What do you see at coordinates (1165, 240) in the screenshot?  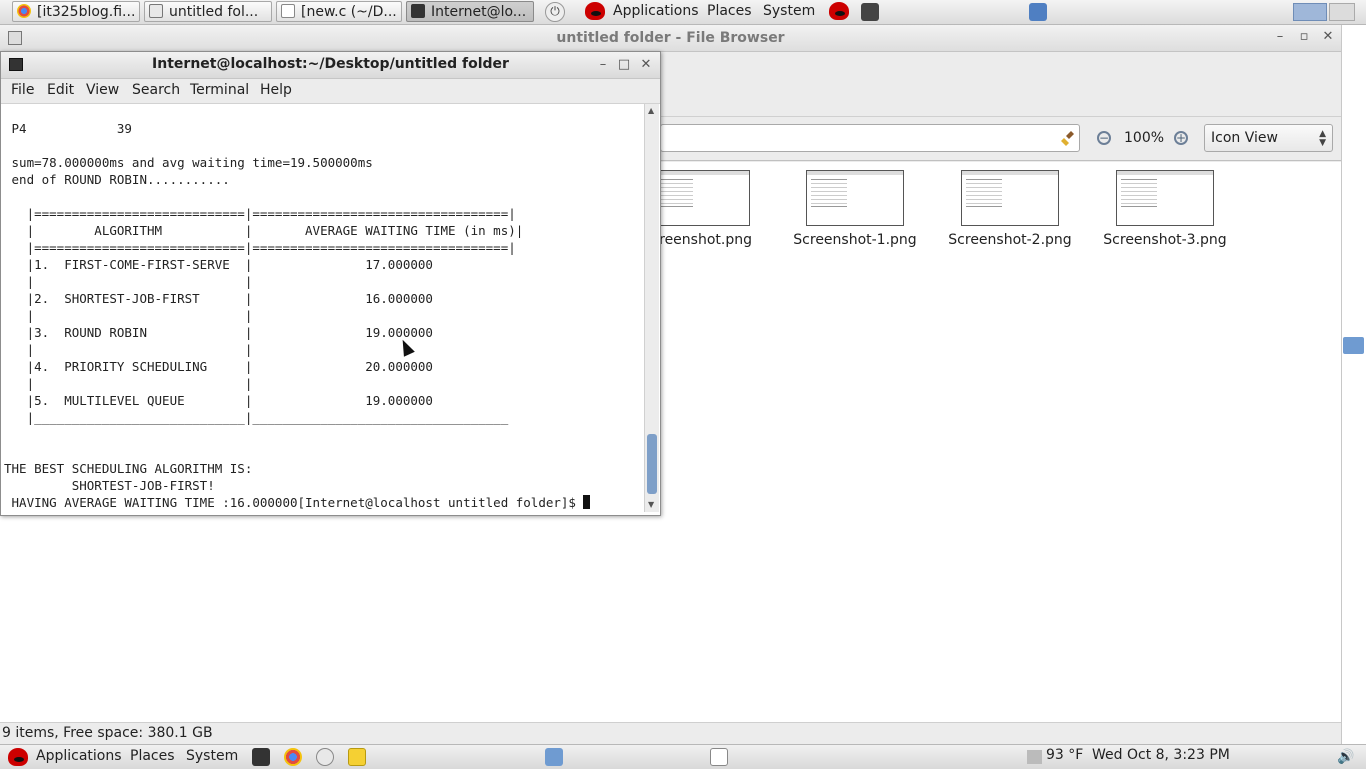 I see `file-name: Screenshot-3.png` at bounding box center [1165, 240].